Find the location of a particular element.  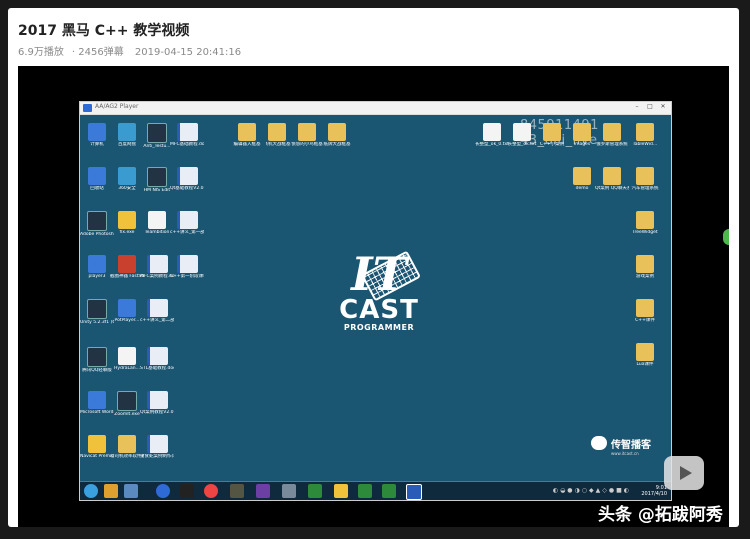

desktop-icon: STL基础教程.doc is located at coordinates (157, 359).